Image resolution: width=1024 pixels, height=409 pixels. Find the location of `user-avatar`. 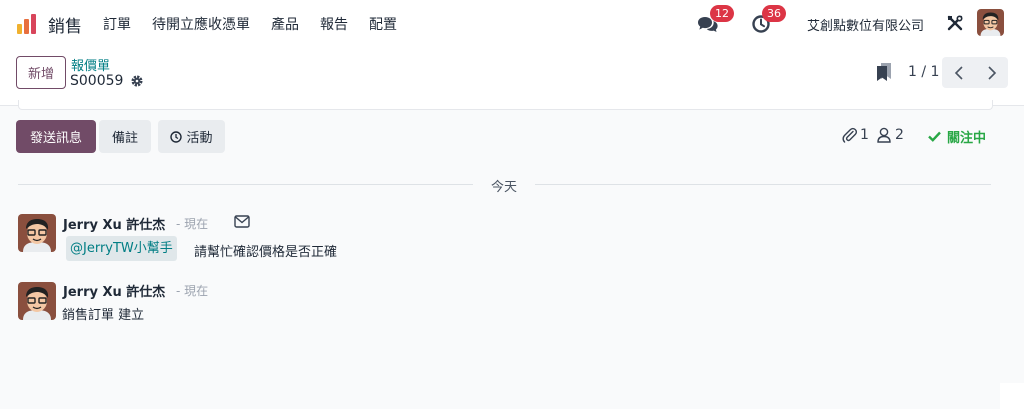

user-avatar is located at coordinates (990, 22).